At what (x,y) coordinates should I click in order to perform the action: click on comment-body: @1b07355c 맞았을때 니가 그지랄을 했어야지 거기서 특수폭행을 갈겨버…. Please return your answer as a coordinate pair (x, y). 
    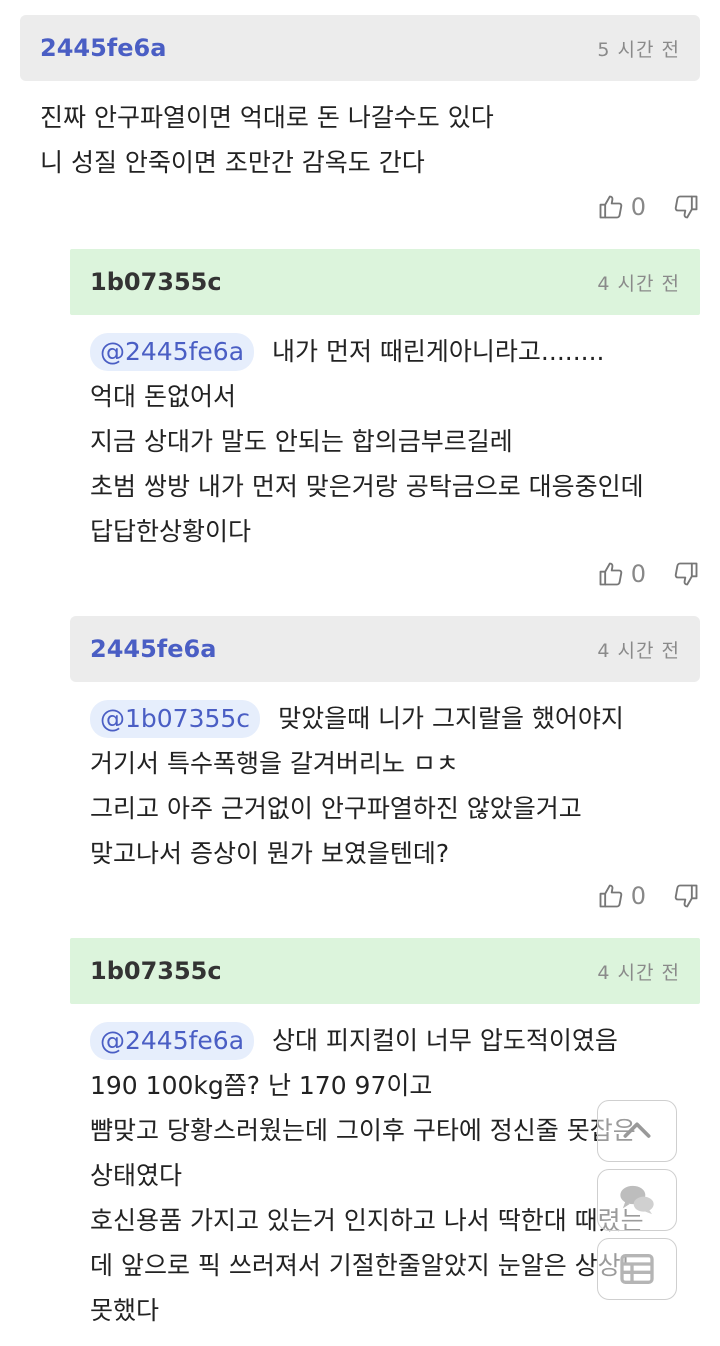
    Looking at the image, I should click on (385, 779).